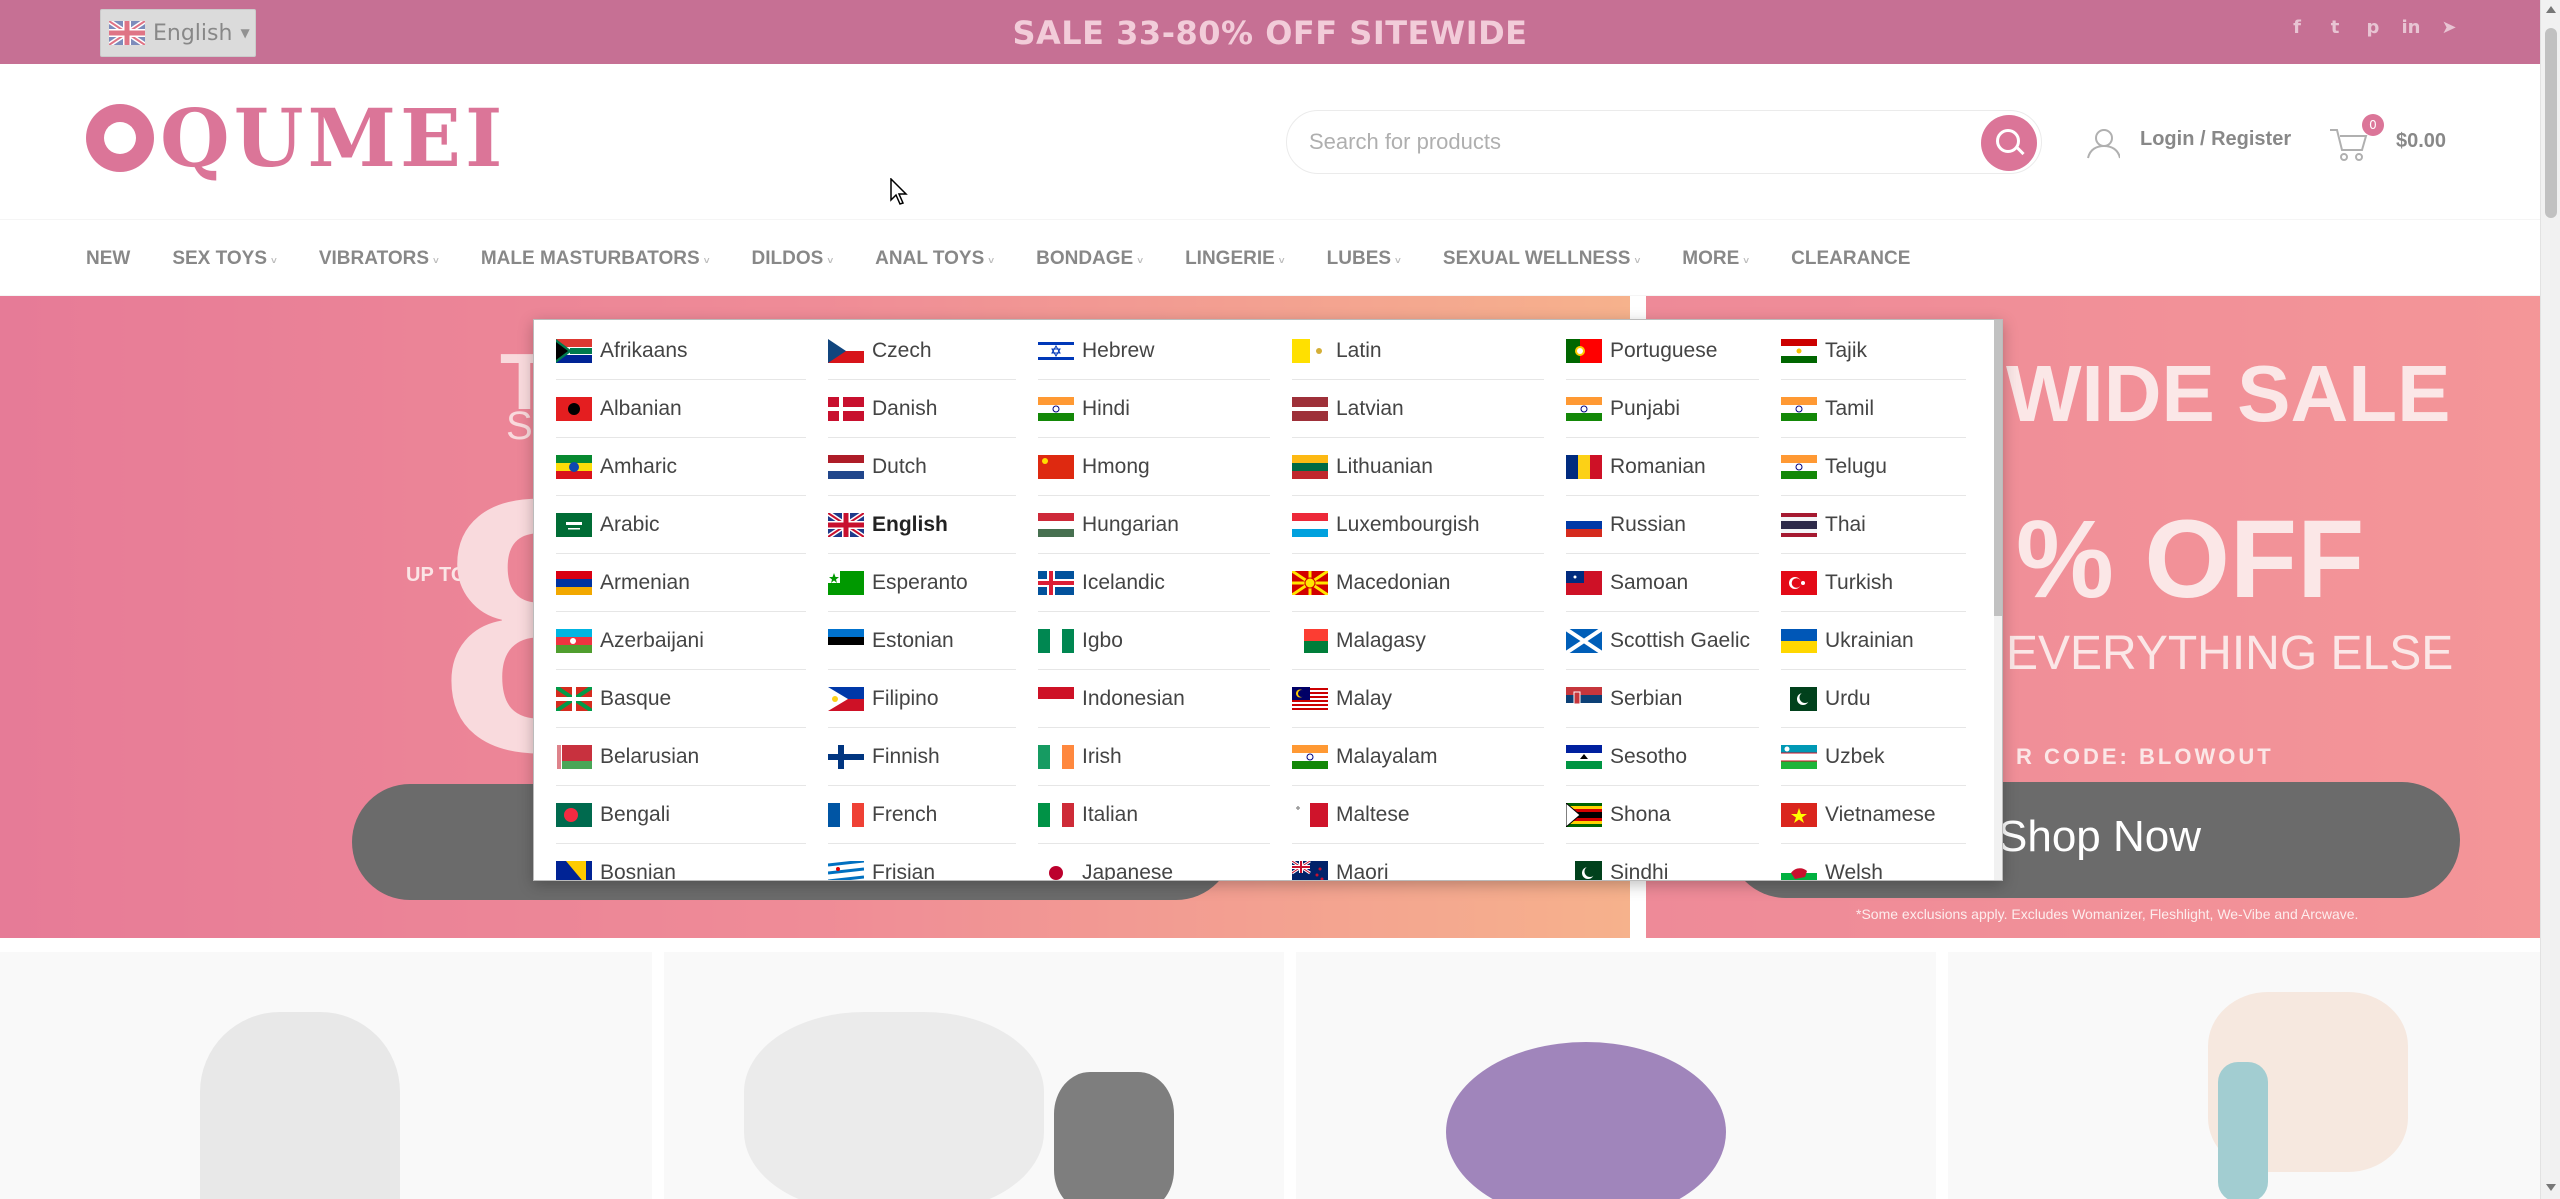 This screenshot has width=2560, height=1199. Describe the element at coordinates (1384, 466) in the screenshot. I see `language-option-label: Lithuanian` at that location.